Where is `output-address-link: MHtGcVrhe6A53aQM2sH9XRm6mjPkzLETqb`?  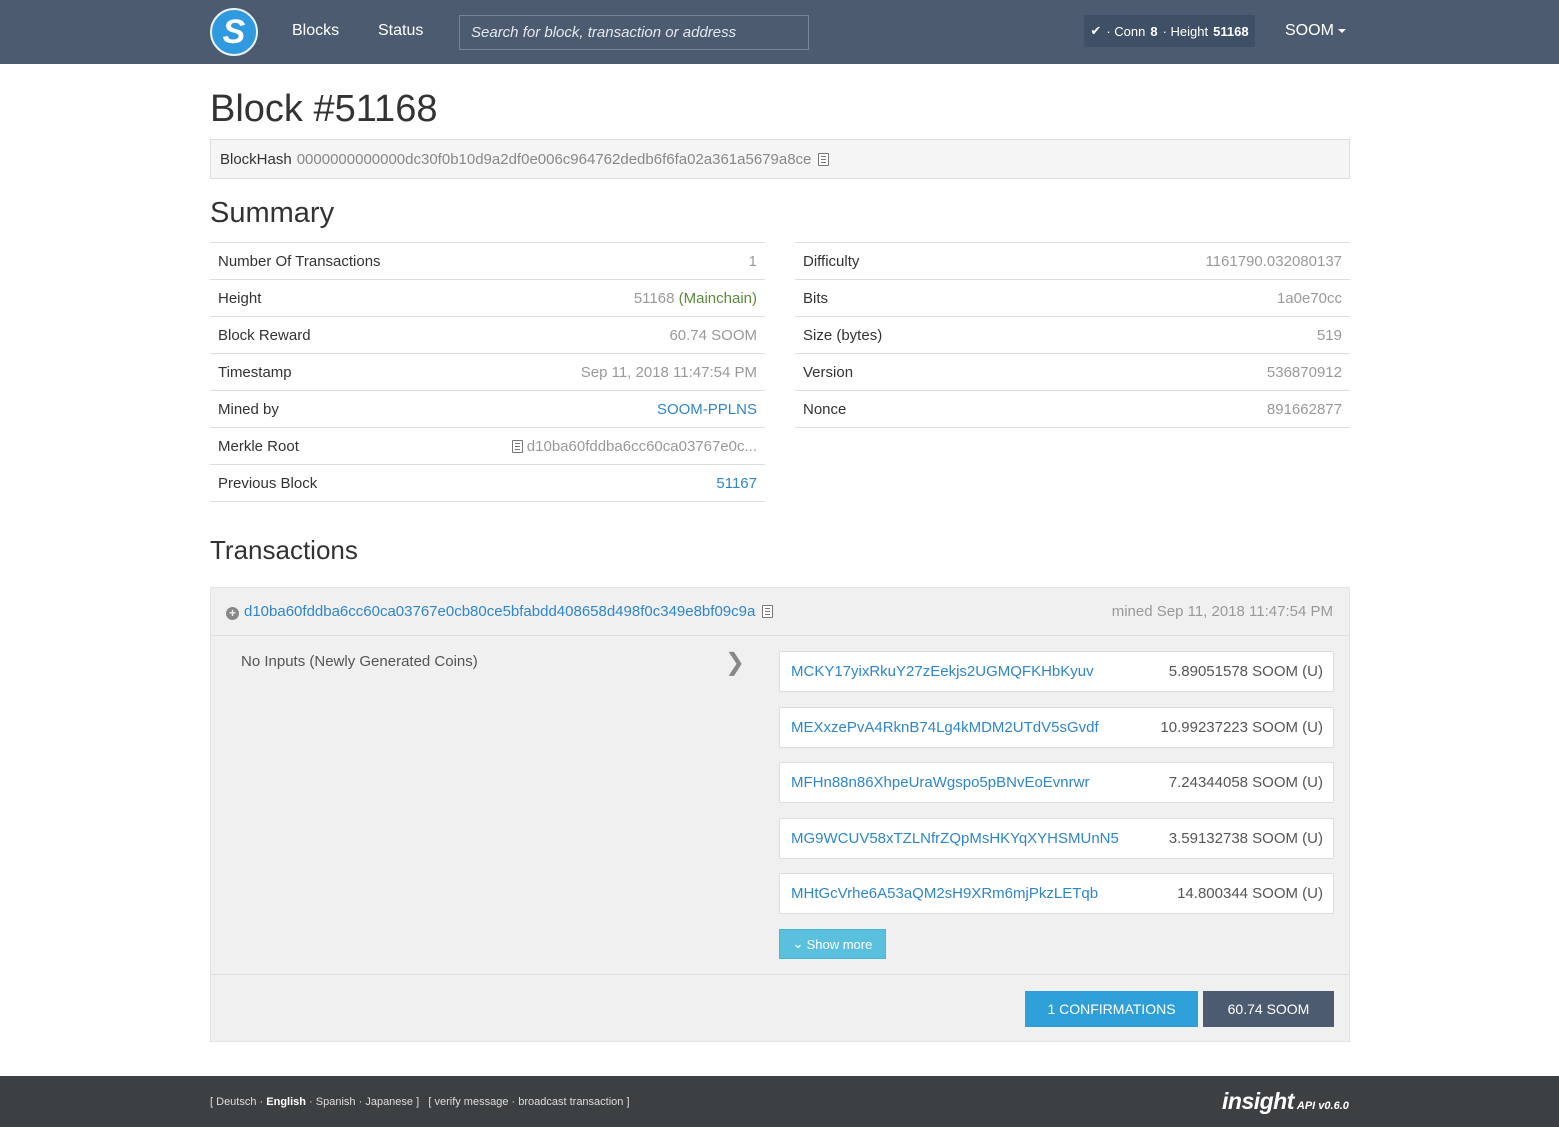
output-address-link: MHtGcVrhe6A53aQM2sH9XRm6mjPkzLETqb is located at coordinates (944, 893).